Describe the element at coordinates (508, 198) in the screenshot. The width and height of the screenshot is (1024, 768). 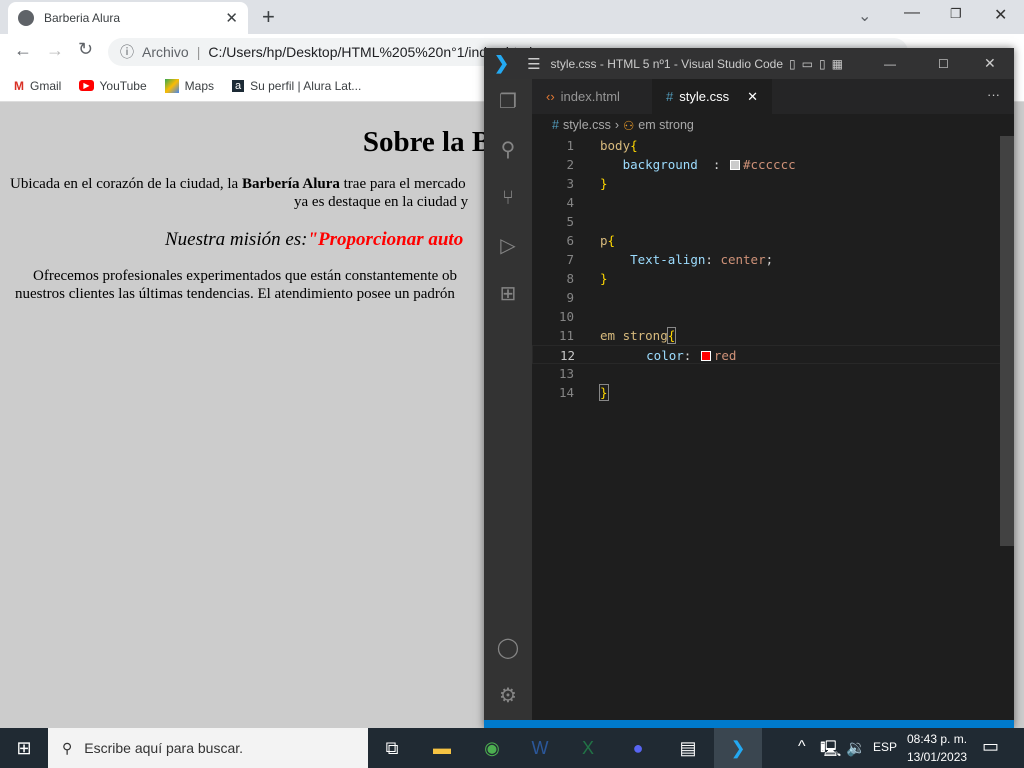
I see `source-control-icon: ⑂` at that location.